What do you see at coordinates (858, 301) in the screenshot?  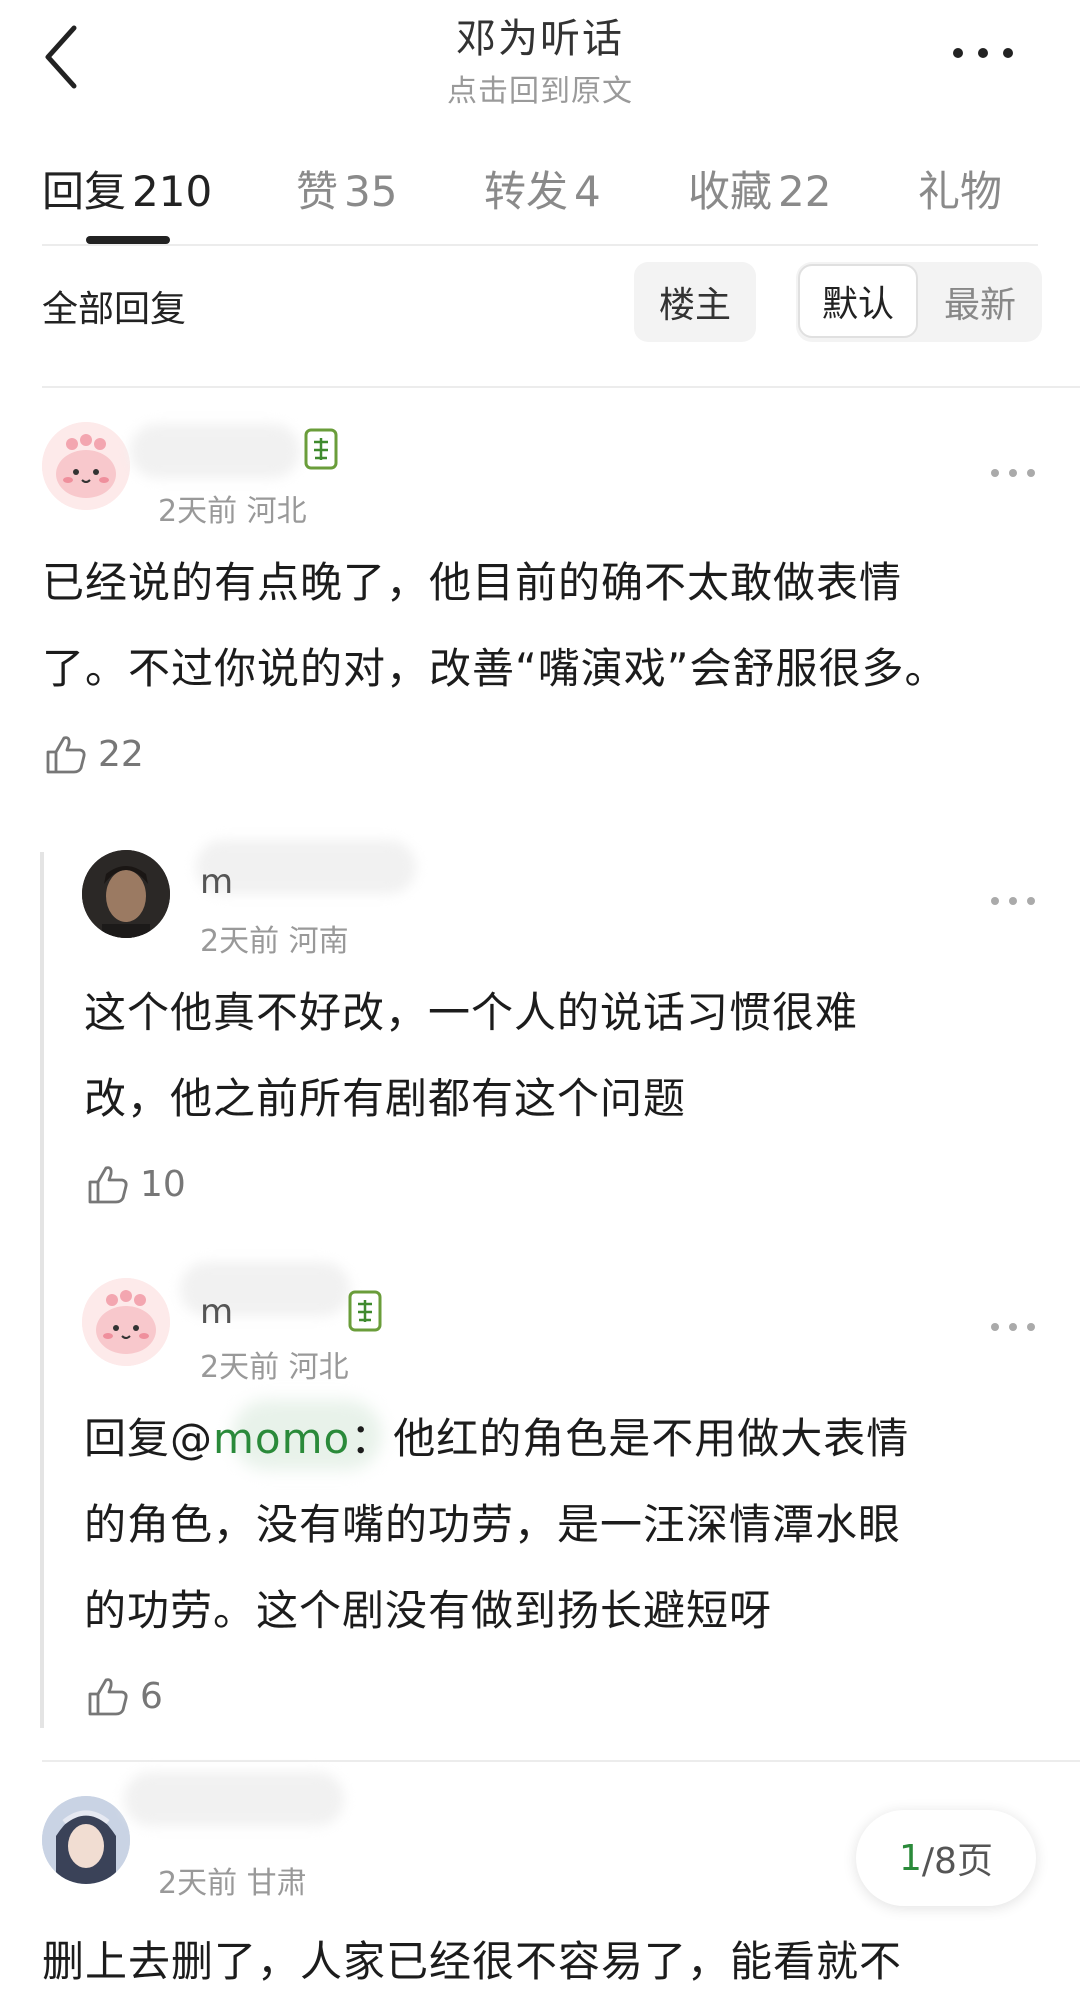 I see `sort-default-button: 默认` at bounding box center [858, 301].